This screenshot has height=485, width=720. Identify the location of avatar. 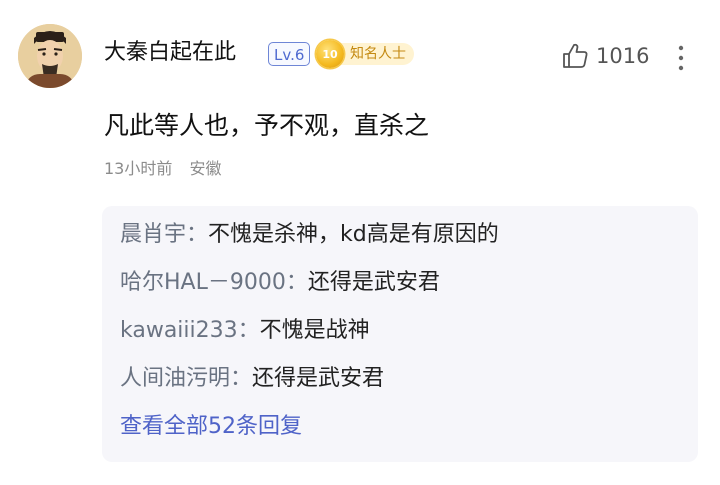
(50, 56).